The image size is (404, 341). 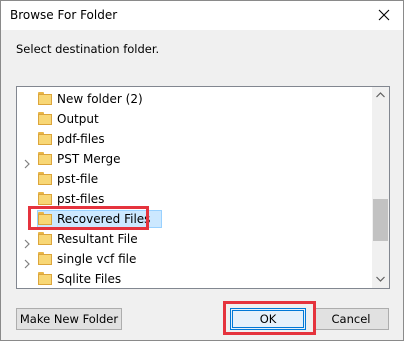 I want to click on folder-tree-item: pst-file, so click(x=194, y=179).